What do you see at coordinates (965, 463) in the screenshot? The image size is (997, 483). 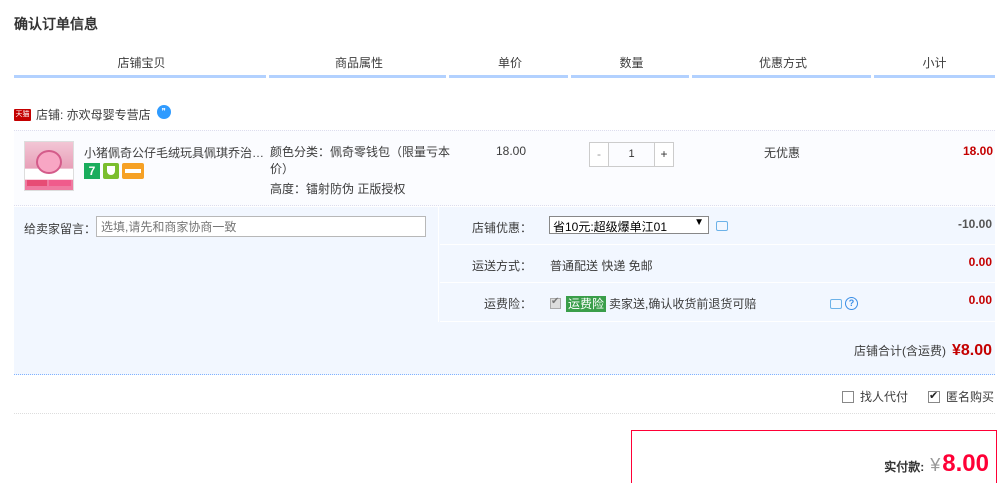 I see `actual-payment-value: 8.00` at bounding box center [965, 463].